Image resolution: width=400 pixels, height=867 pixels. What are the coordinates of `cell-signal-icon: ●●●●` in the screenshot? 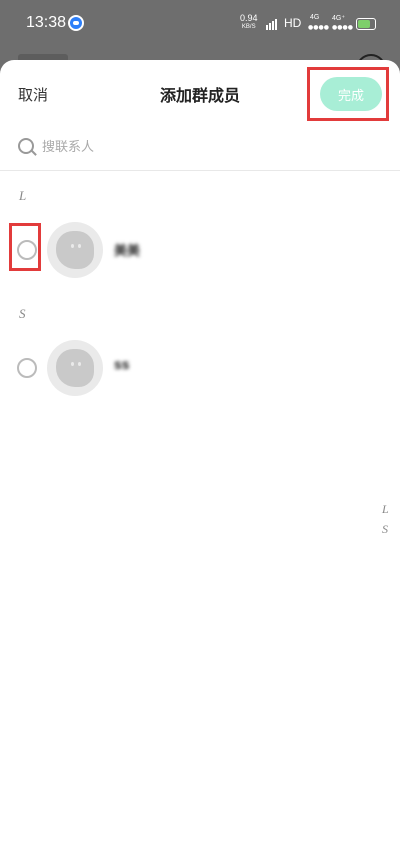 It's located at (318, 27).